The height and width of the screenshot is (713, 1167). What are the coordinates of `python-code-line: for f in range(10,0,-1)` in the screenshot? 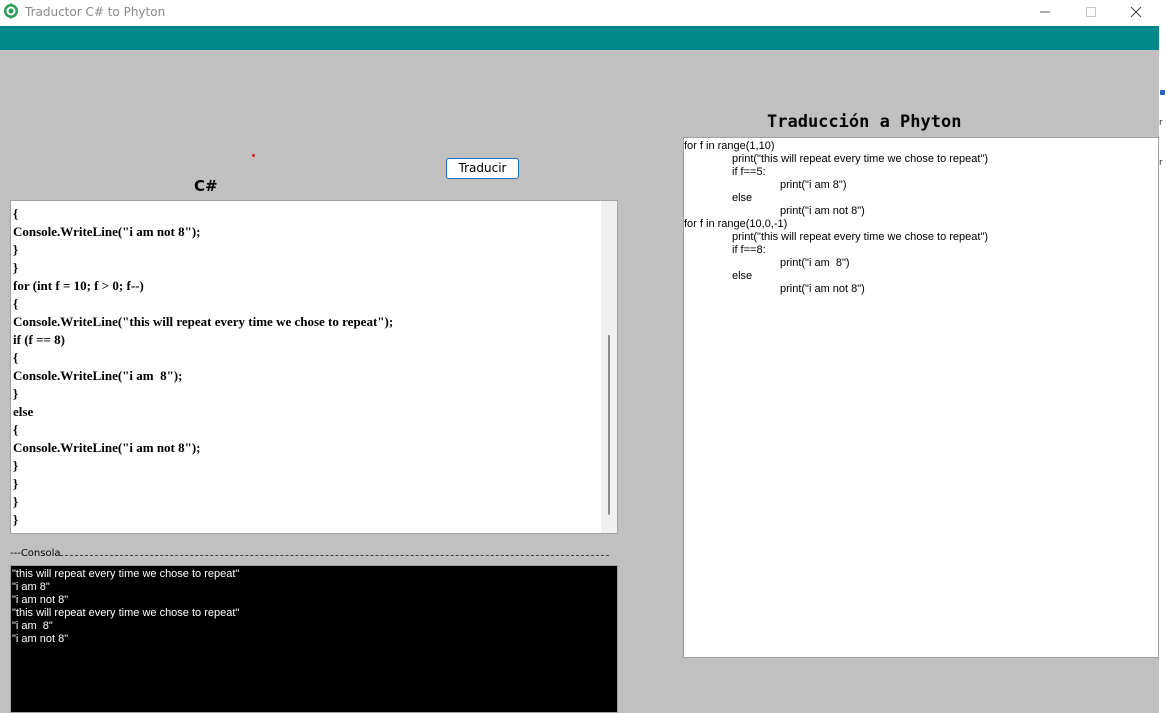 It's located at (736, 224).